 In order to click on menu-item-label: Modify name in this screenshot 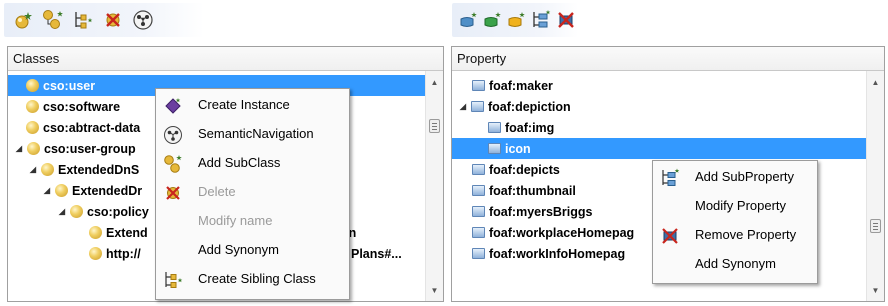, I will do `click(235, 220)`.